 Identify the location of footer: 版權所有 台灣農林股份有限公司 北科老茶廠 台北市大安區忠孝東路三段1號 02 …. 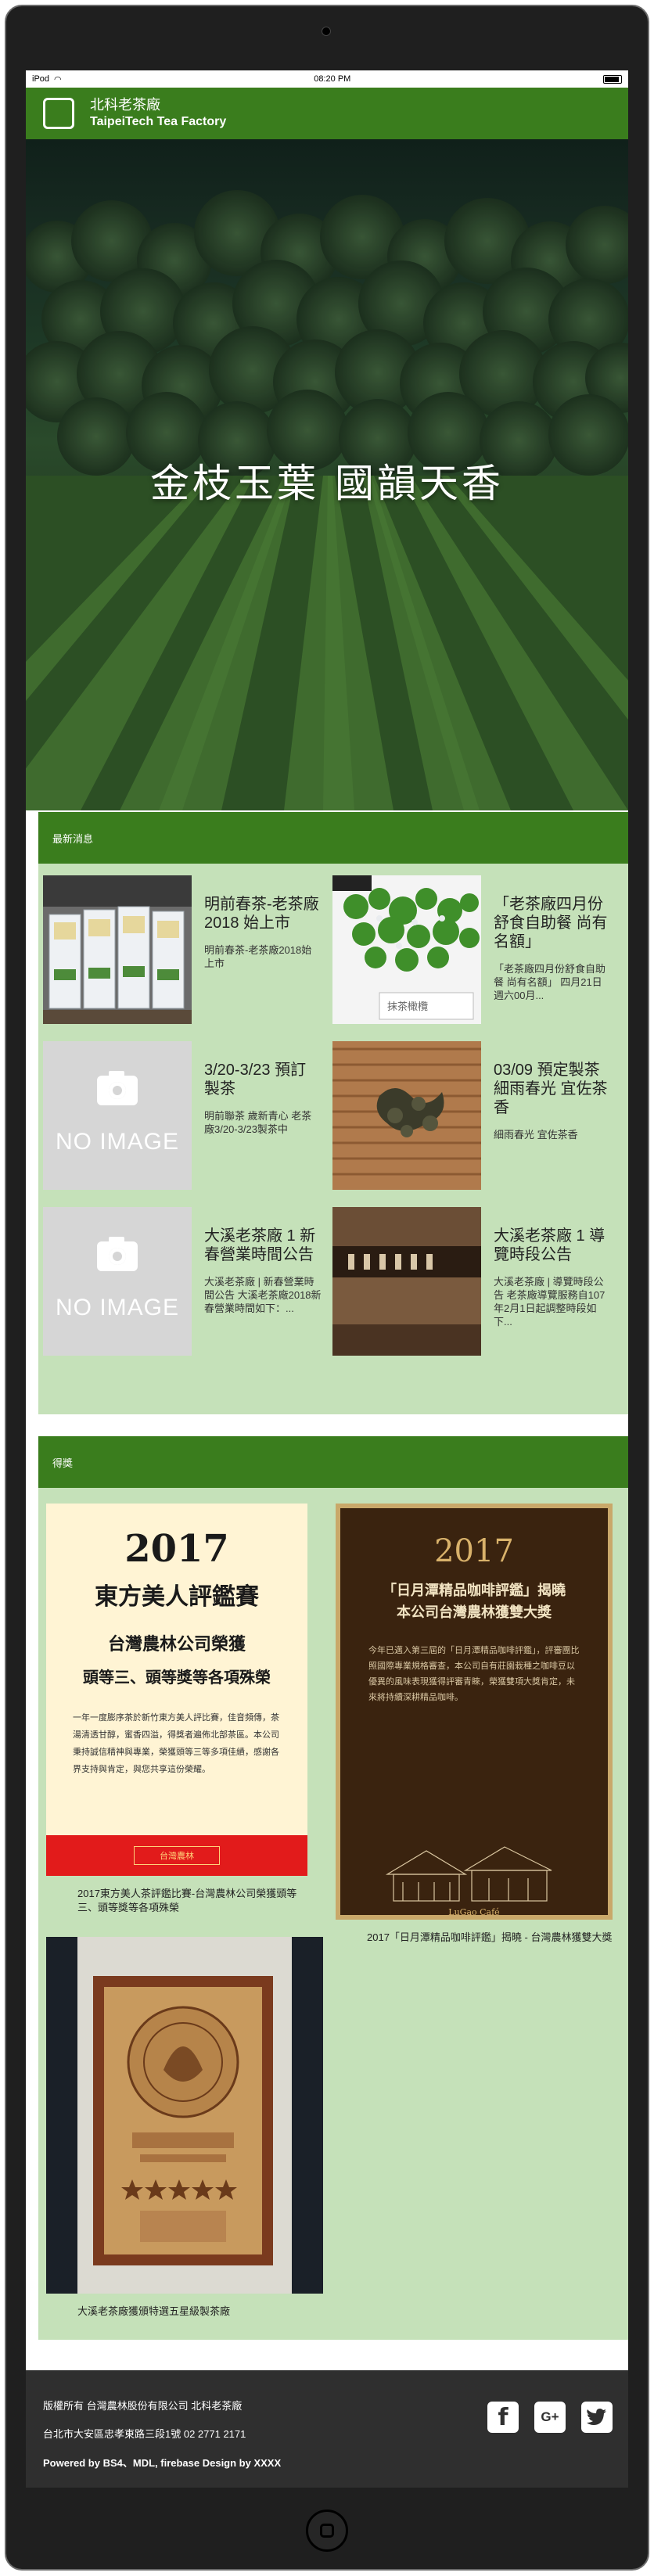
(327, 2429).